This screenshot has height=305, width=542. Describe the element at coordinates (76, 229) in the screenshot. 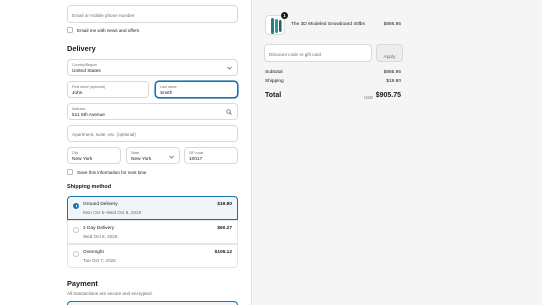

I see `shipping-radio-2day` at that location.